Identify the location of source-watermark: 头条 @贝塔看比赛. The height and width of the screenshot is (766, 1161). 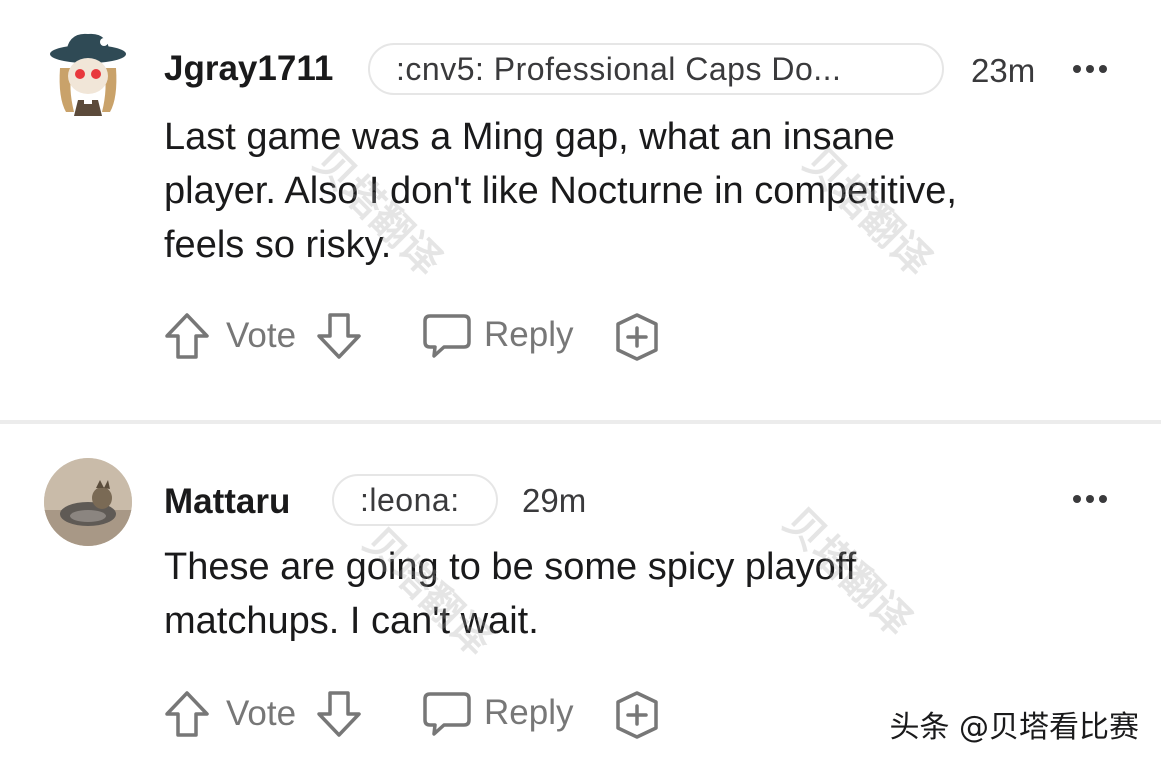
(1014, 727).